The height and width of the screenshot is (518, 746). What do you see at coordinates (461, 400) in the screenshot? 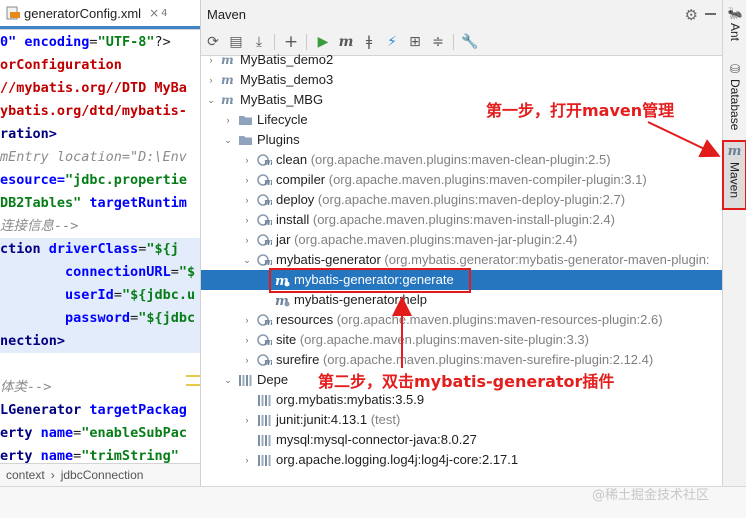
I see `tree-row-org-mybatis-mybatis-3-5-9: org.mybatis:mybatis:3.5.9` at bounding box center [461, 400].